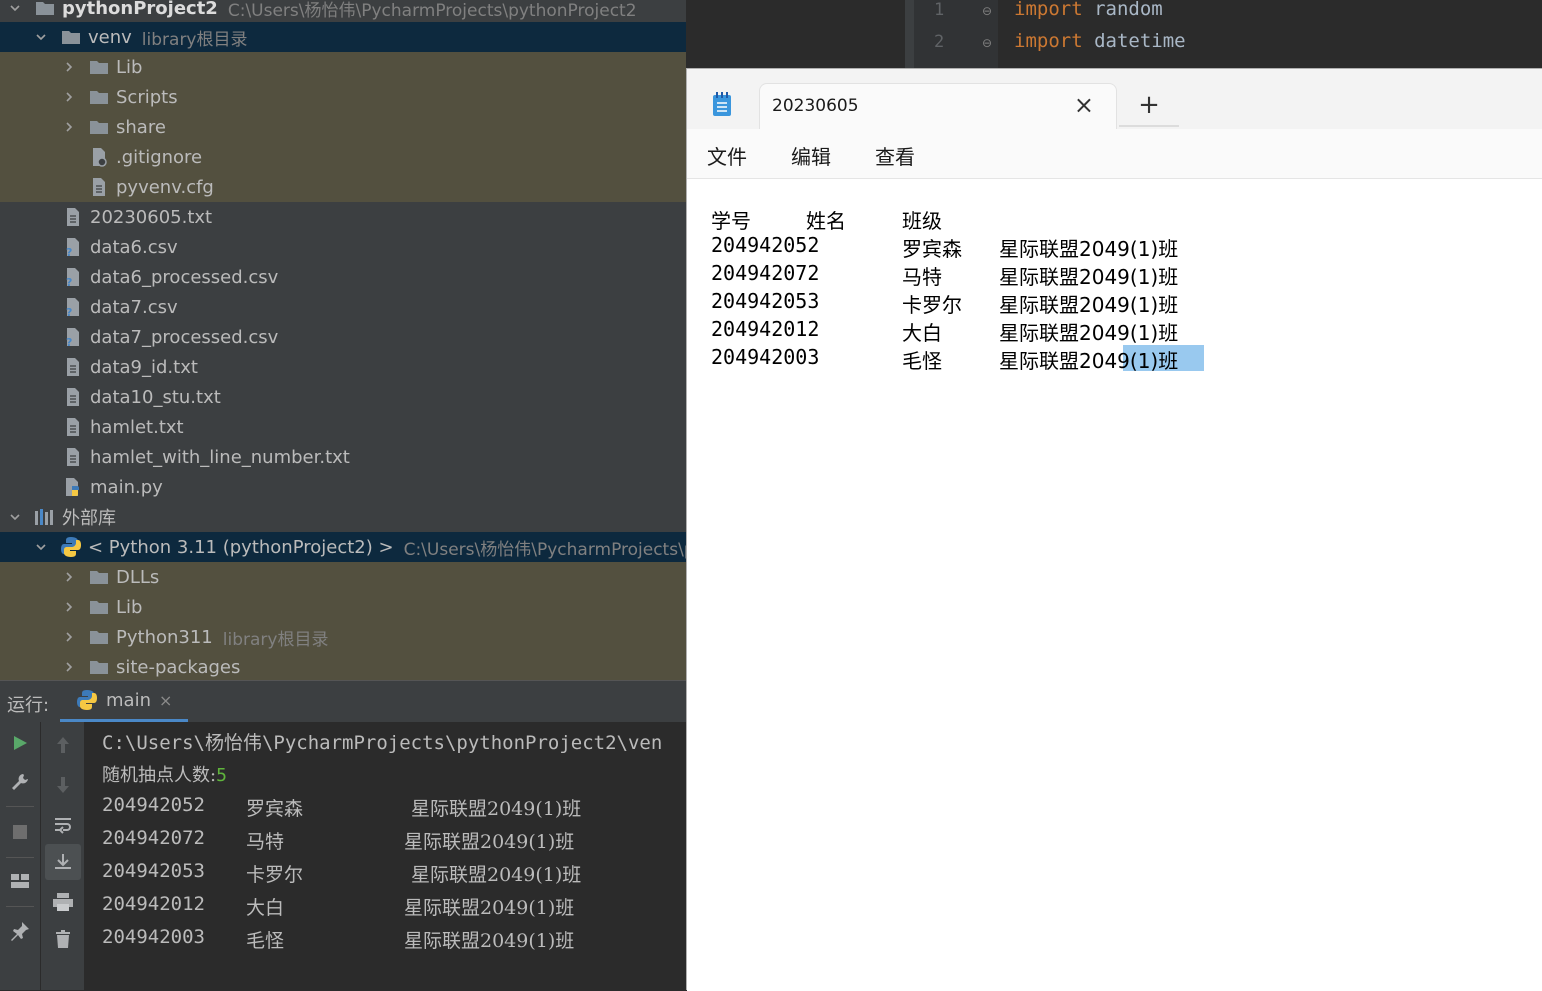  I want to click on unknown-file-icon: ?, so click(73, 337).